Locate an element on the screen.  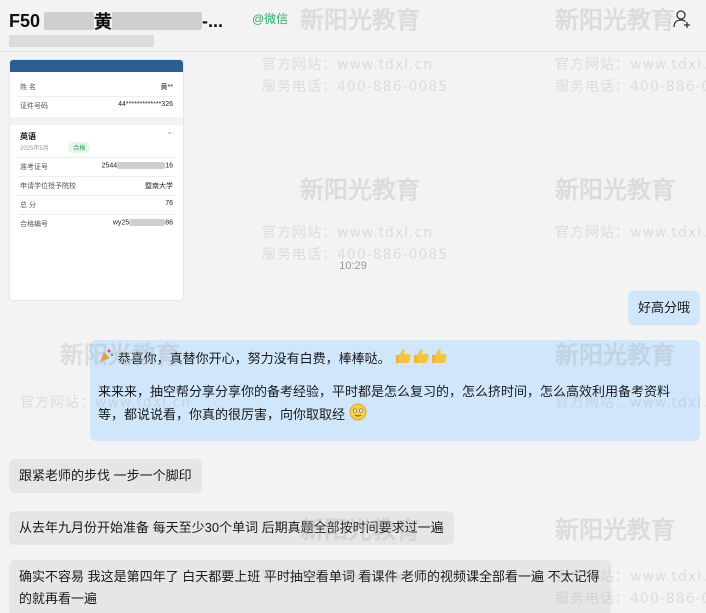
name-value: 黄** is located at coordinates (166, 87).